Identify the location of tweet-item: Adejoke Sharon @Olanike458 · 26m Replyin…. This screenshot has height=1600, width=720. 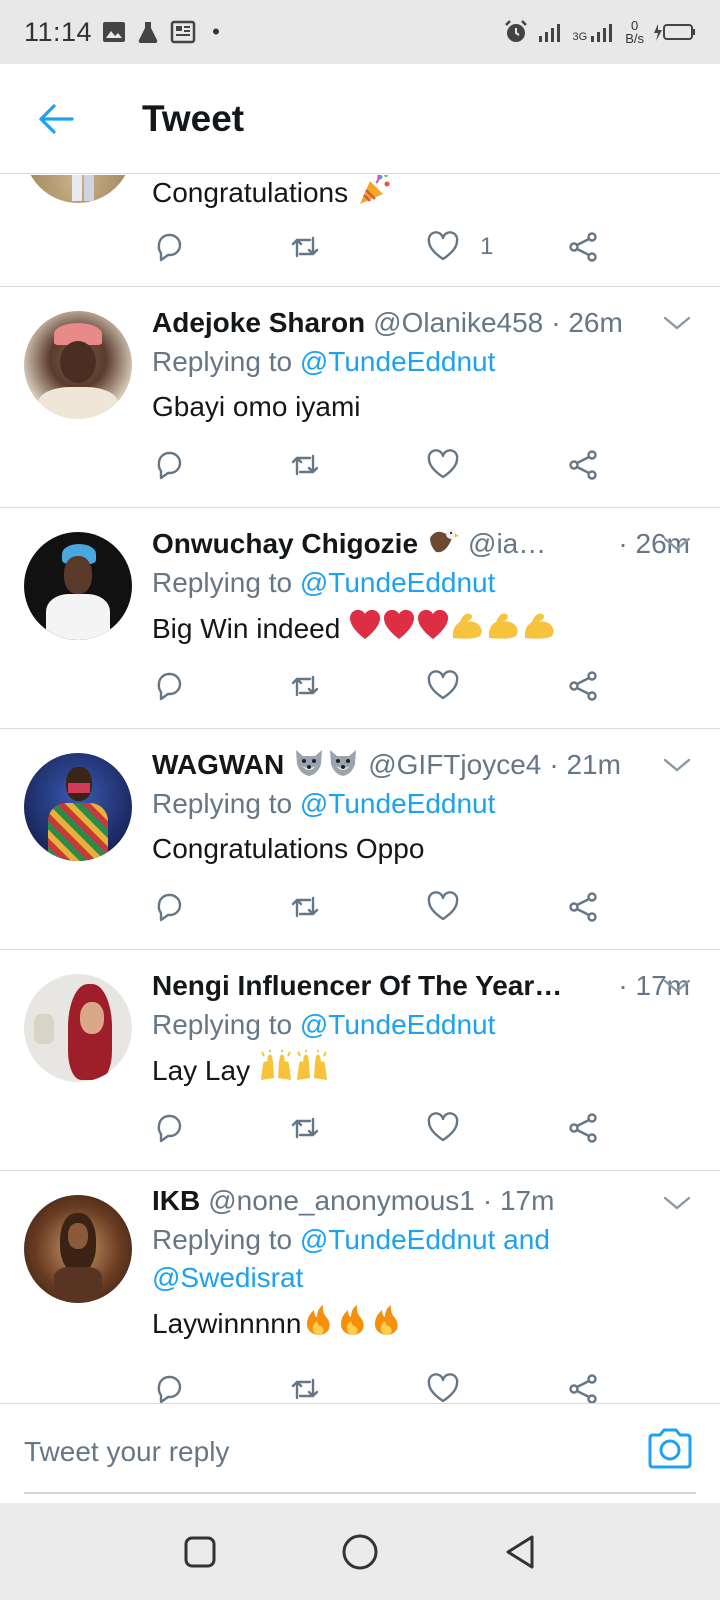
(360, 397).